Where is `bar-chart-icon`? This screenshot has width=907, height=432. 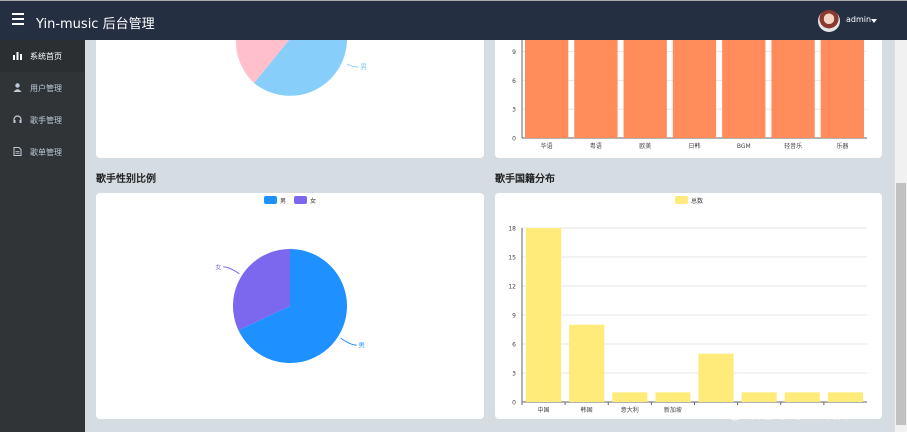 bar-chart-icon is located at coordinates (17, 56).